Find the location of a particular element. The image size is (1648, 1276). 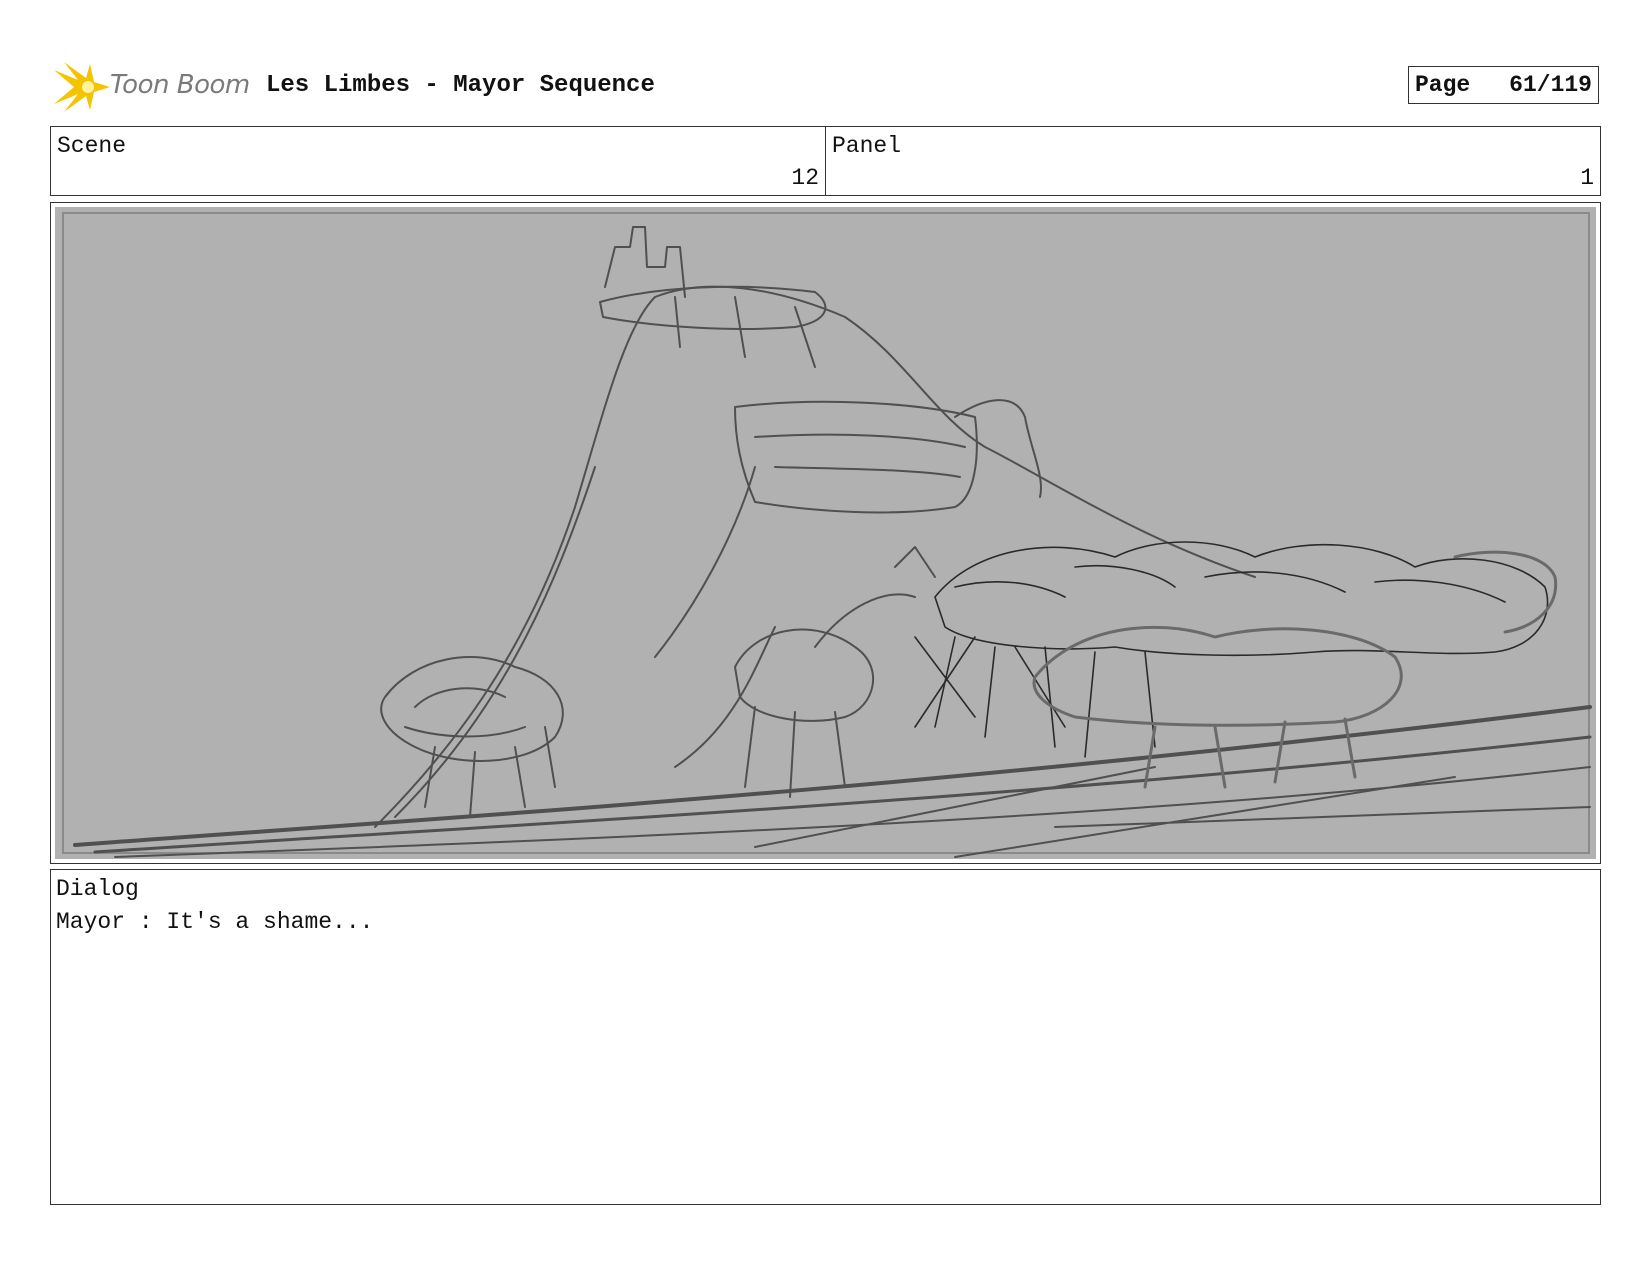

starburst-icon is located at coordinates (82, 87).